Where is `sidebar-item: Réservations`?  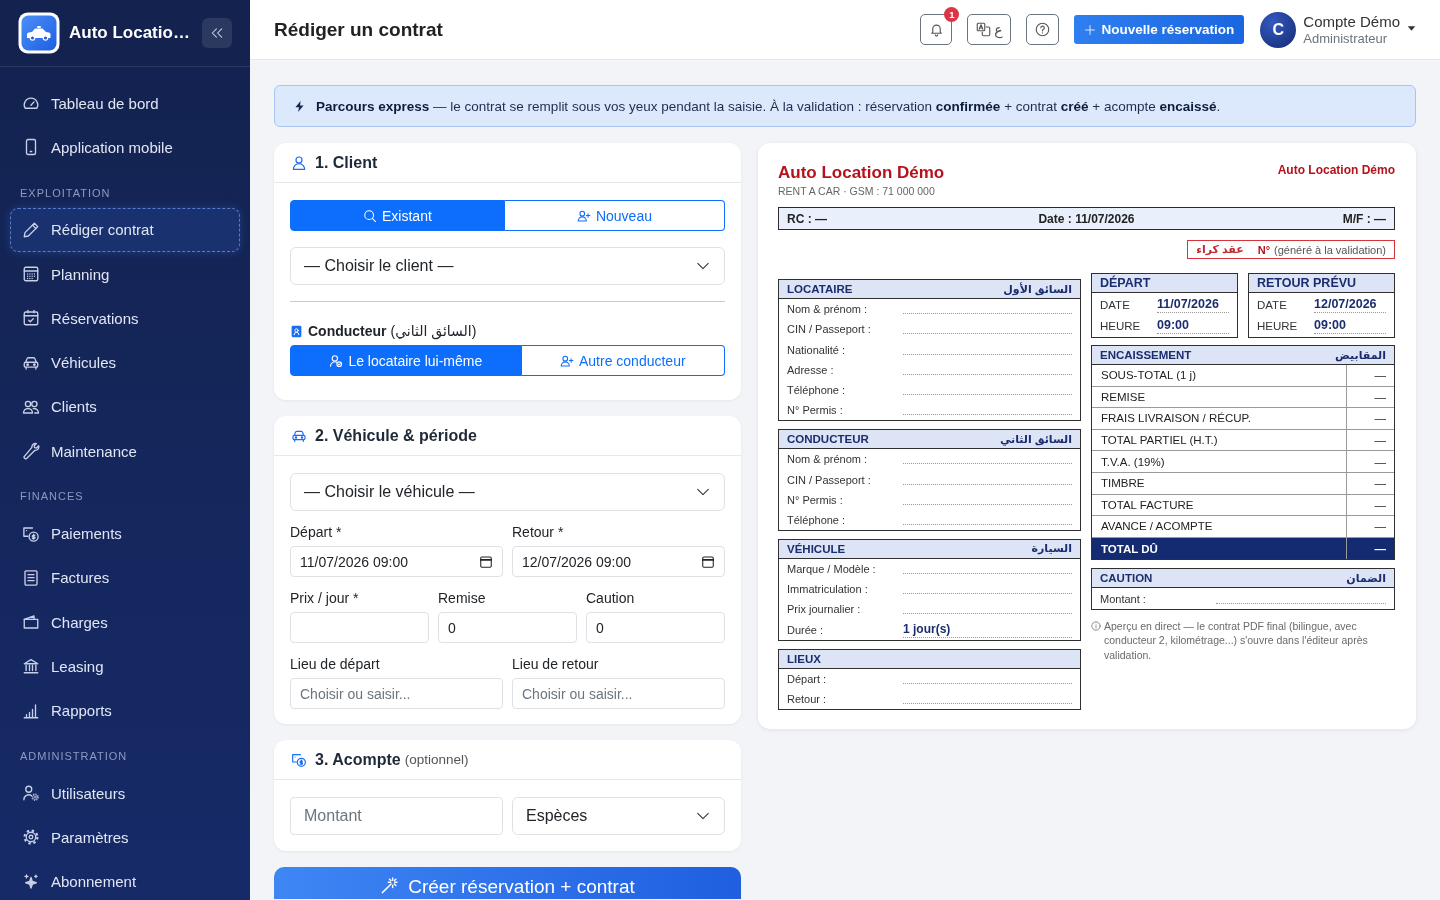
sidebar-item: Réservations is located at coordinates (125, 318).